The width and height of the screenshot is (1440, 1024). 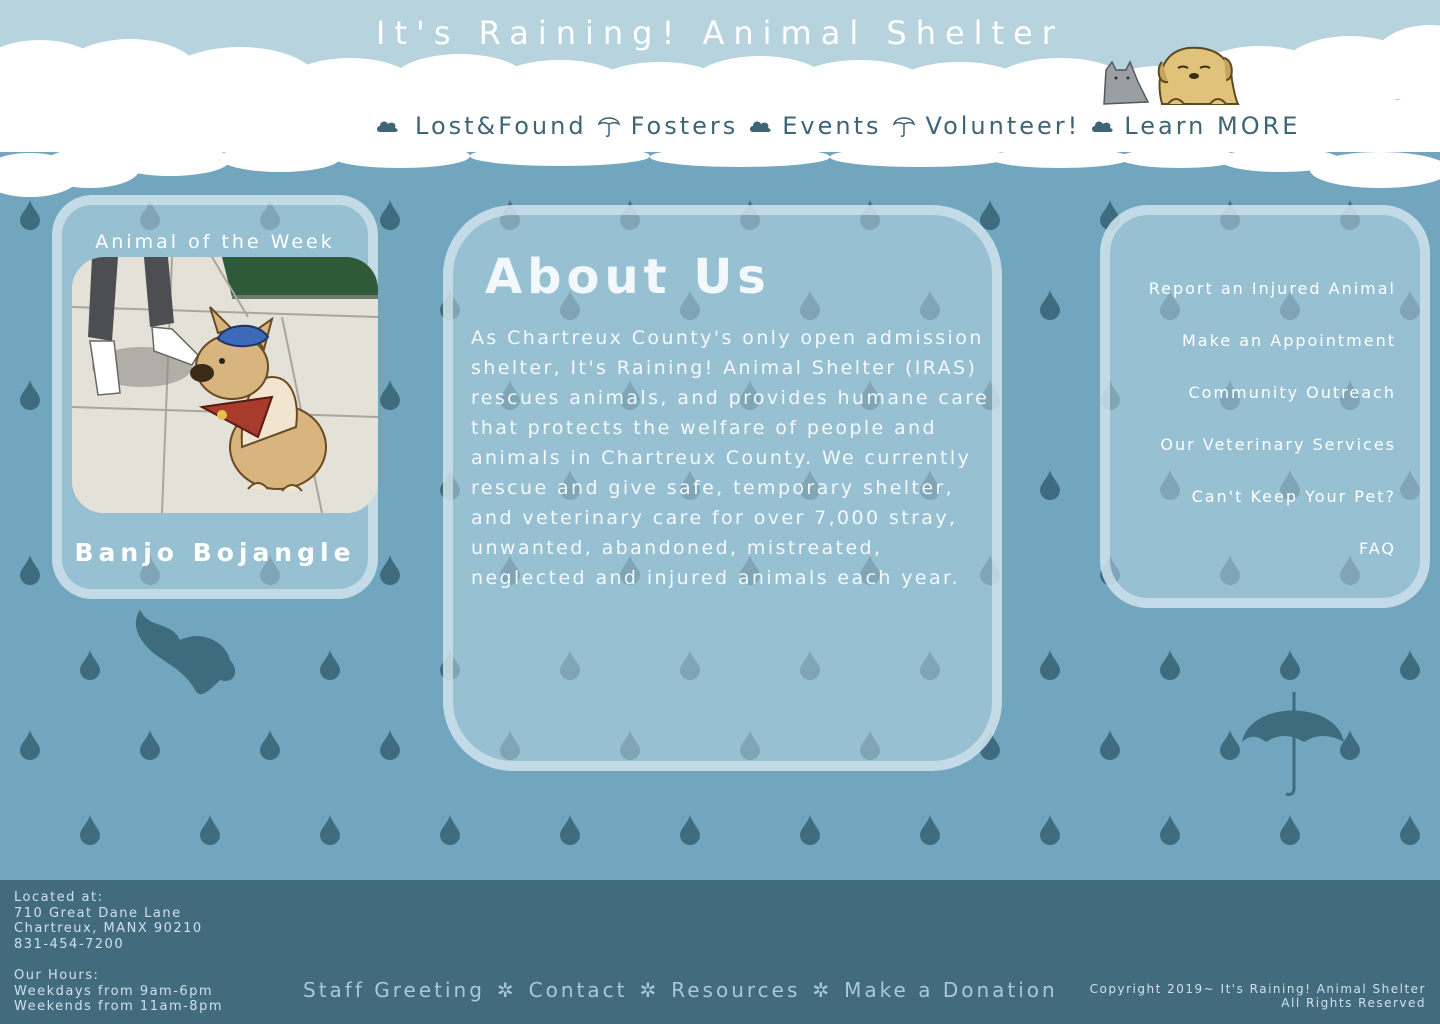 I want to click on animal-of-the-week-card: Animal of the Week Banjo Bojangle, so click(x=215, y=397).